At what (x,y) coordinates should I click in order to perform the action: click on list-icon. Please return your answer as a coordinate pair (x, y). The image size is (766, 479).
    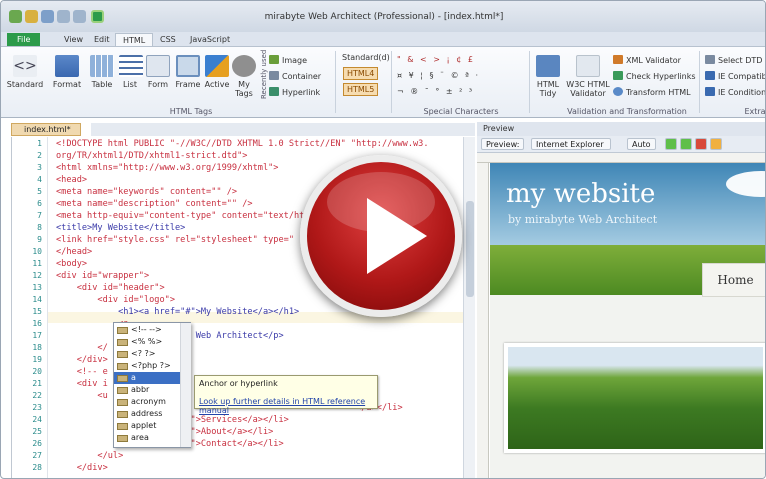
    Looking at the image, I should click on (131, 66).